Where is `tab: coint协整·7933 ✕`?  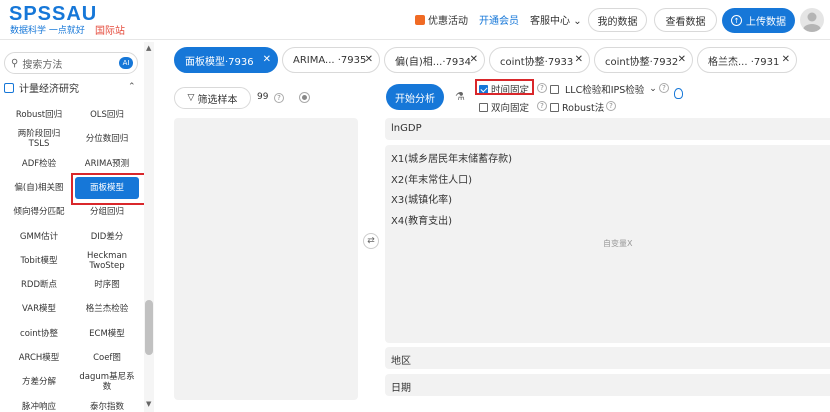 tab: coint协整·7933 ✕ is located at coordinates (539, 60).